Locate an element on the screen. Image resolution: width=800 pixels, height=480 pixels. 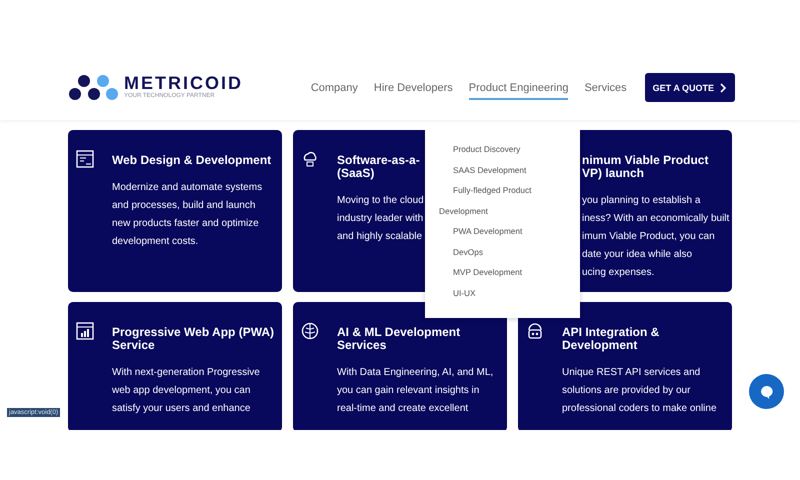
card-title: VP) launch is located at coordinates (614, 173).